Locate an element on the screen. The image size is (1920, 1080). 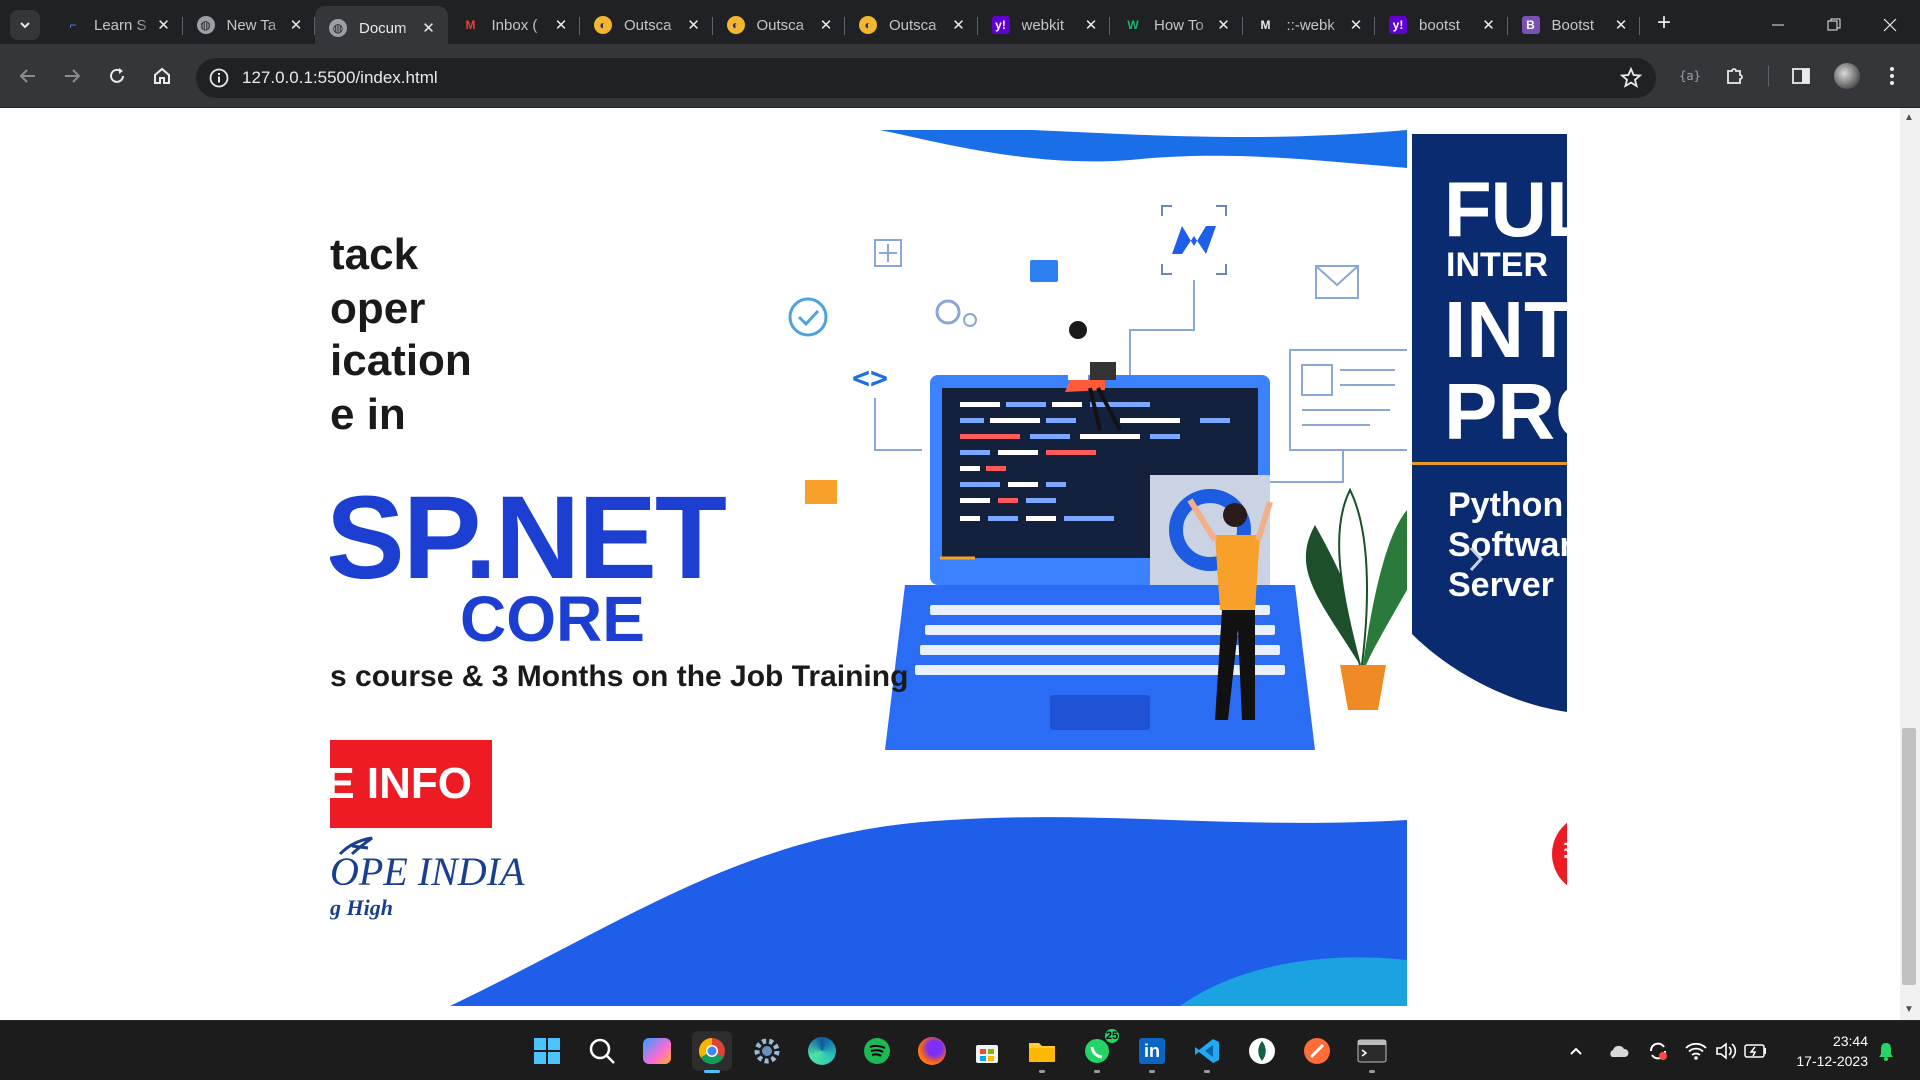
info-icon is located at coordinates (219, 78).